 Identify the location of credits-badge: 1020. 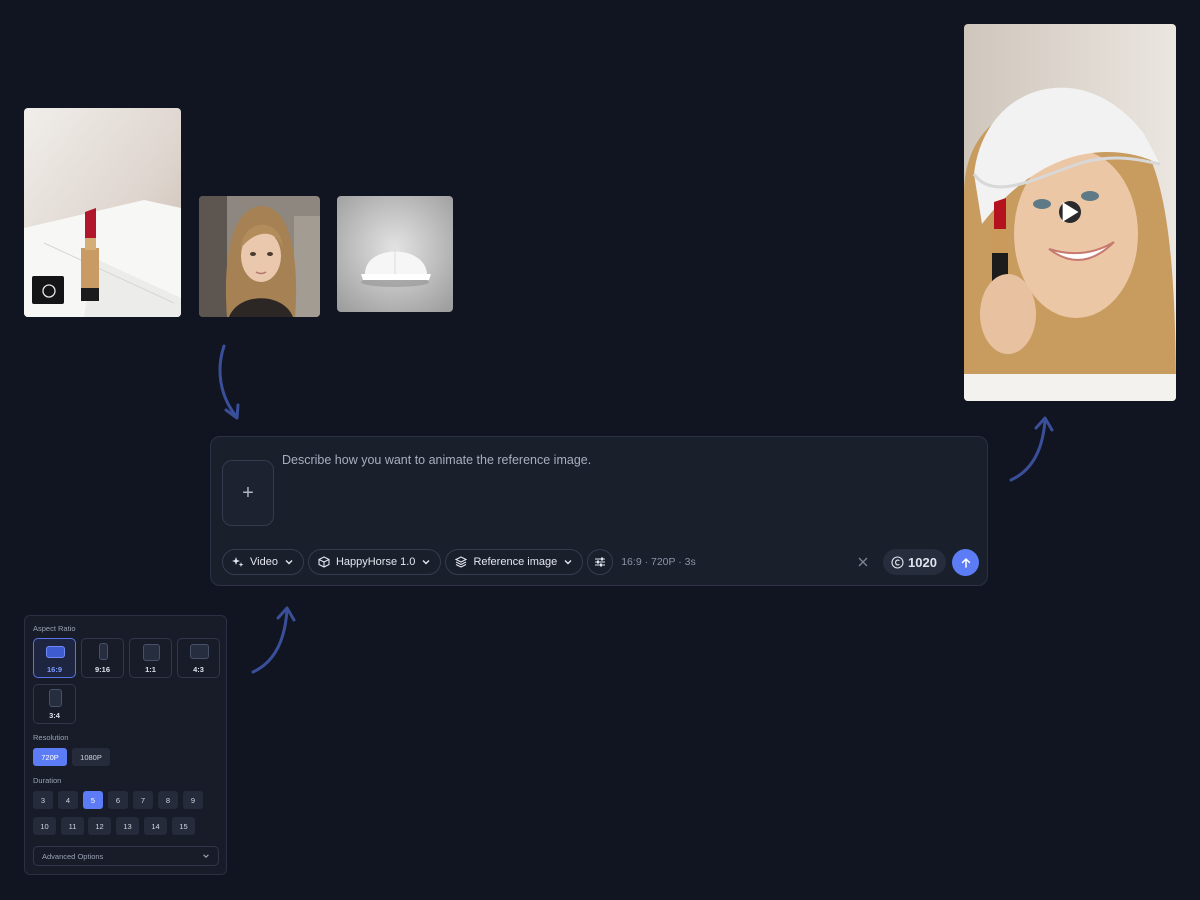
(914, 562).